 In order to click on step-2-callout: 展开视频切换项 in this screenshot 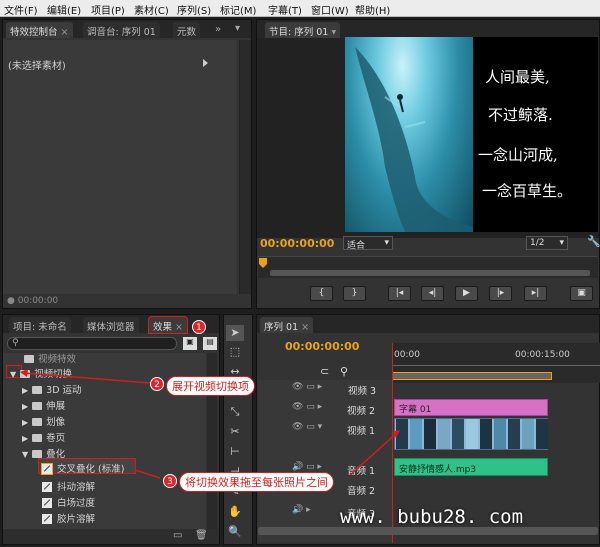, I will do `click(210, 386)`.